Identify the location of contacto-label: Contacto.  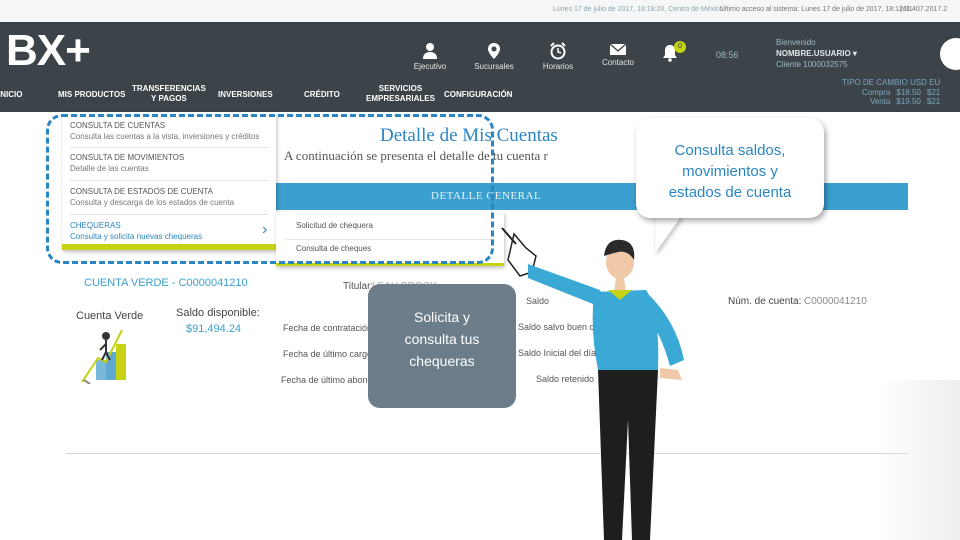
(618, 62).